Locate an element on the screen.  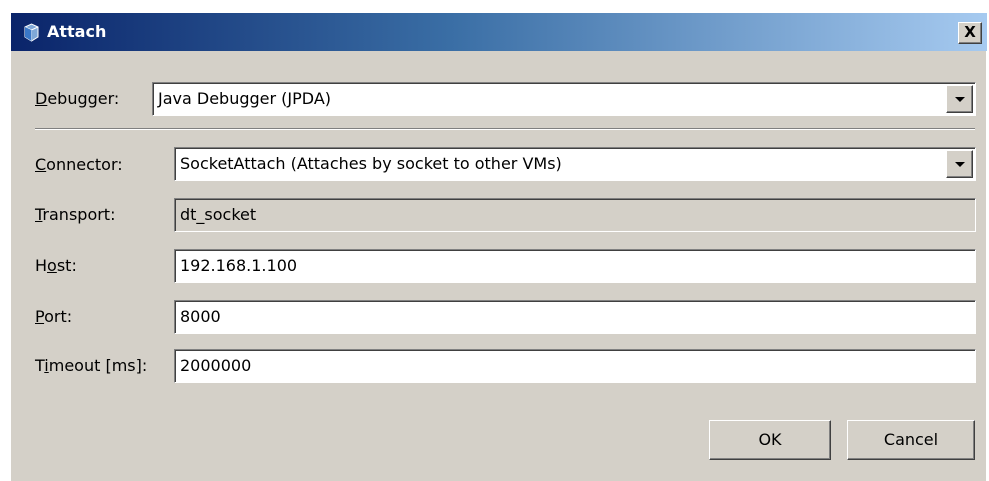
port-label-text: ort: is located at coordinates (58, 316).